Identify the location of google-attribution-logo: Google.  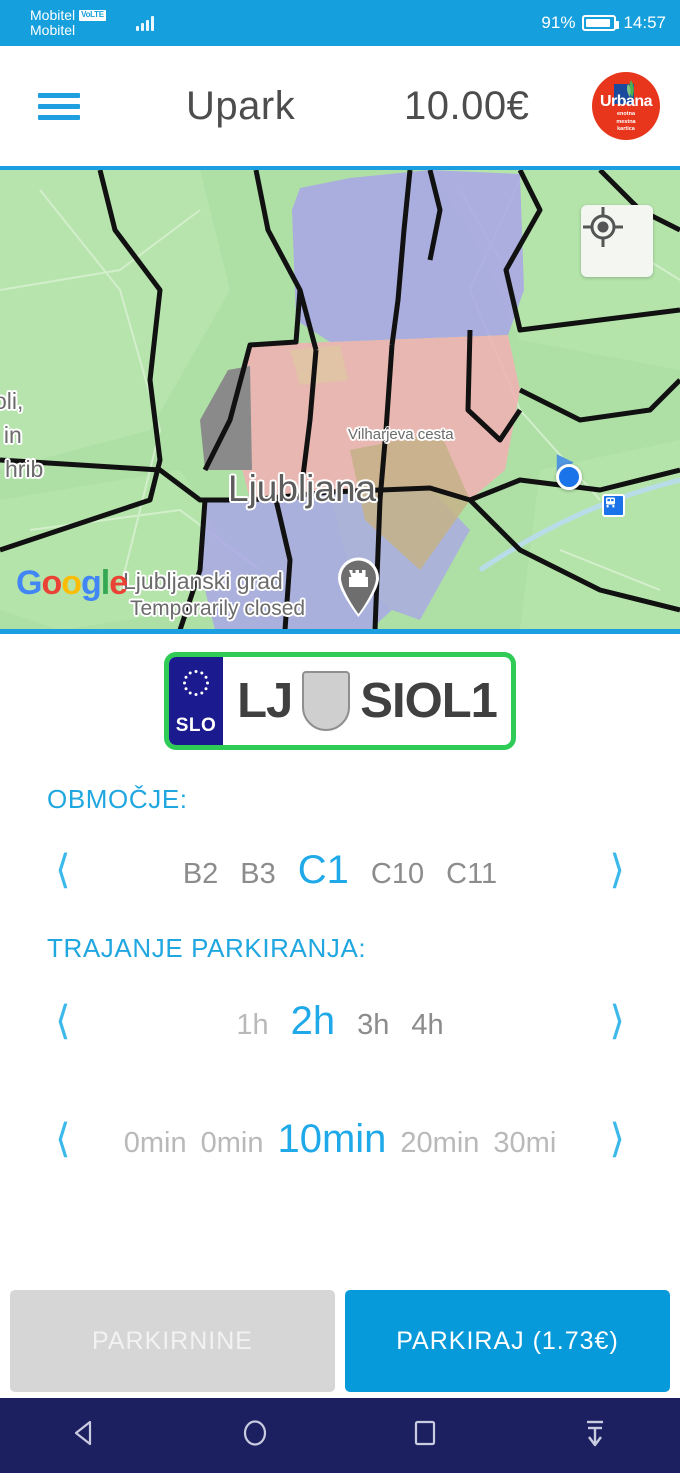
(72, 583).